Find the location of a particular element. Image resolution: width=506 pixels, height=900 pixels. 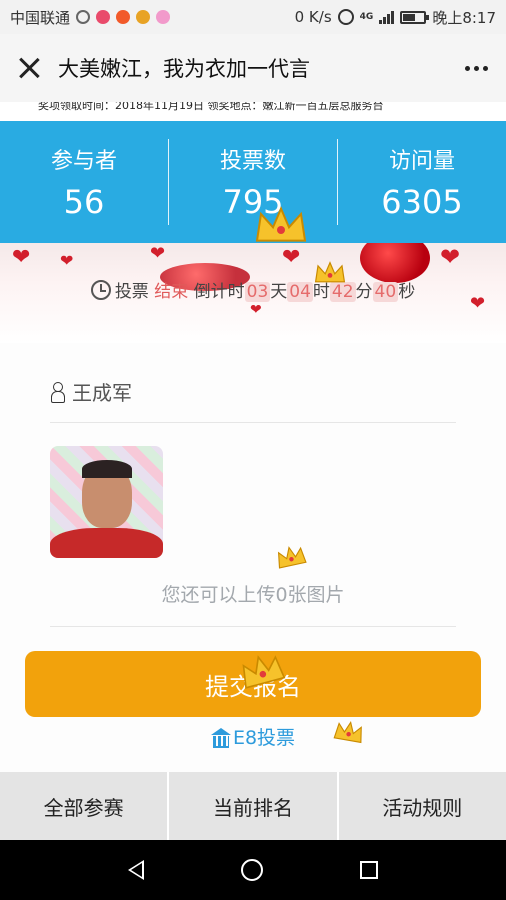

android-nav-bar is located at coordinates (253, 870).